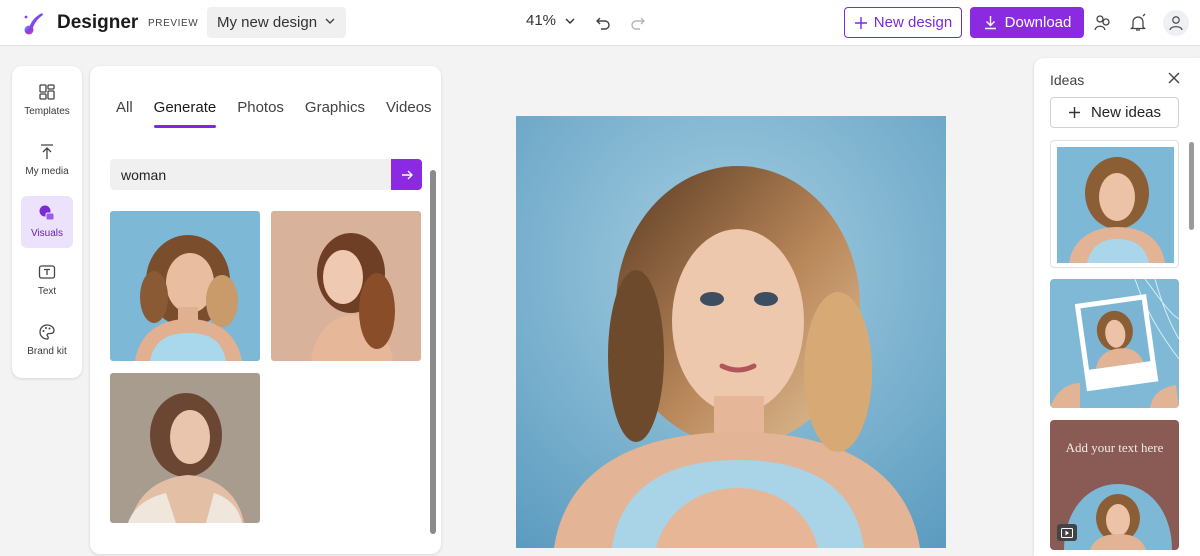 This screenshot has width=1200, height=556. I want to click on download-button: Download, so click(1027, 22).